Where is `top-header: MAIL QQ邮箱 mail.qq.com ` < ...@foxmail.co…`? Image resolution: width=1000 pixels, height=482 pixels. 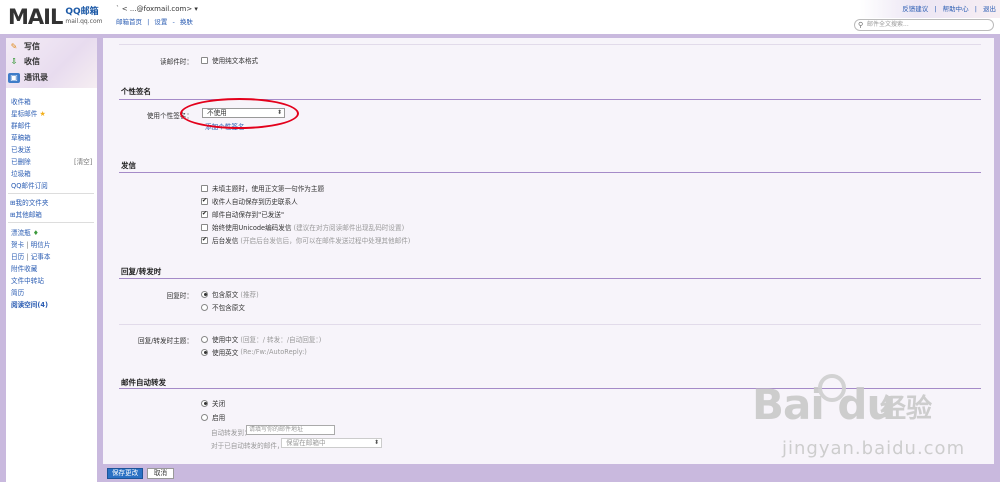 top-header: MAIL QQ邮箱 mail.qq.com ` < ...@foxmail.co… is located at coordinates (500, 17).